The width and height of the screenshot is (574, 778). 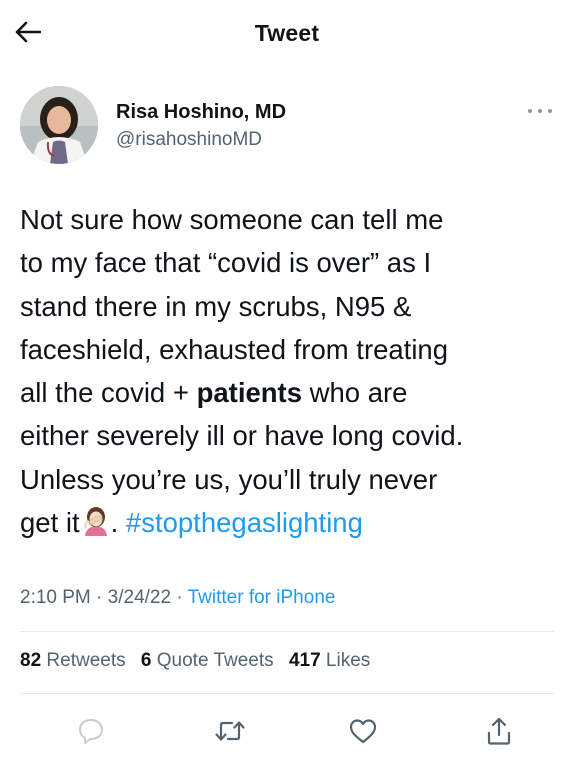 I want to click on hashtag-link: #stopthegaslighting, so click(x=244, y=522).